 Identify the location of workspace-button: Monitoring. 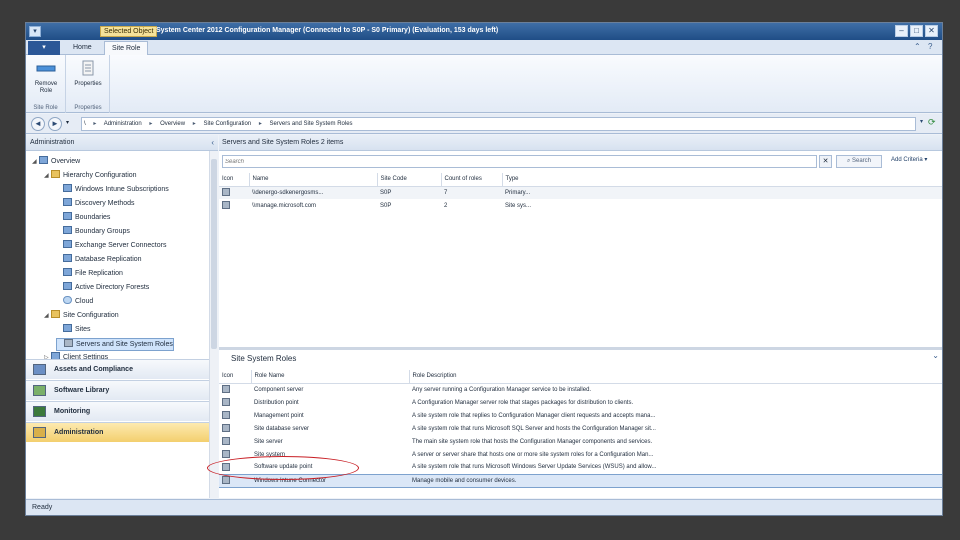
(117, 411).